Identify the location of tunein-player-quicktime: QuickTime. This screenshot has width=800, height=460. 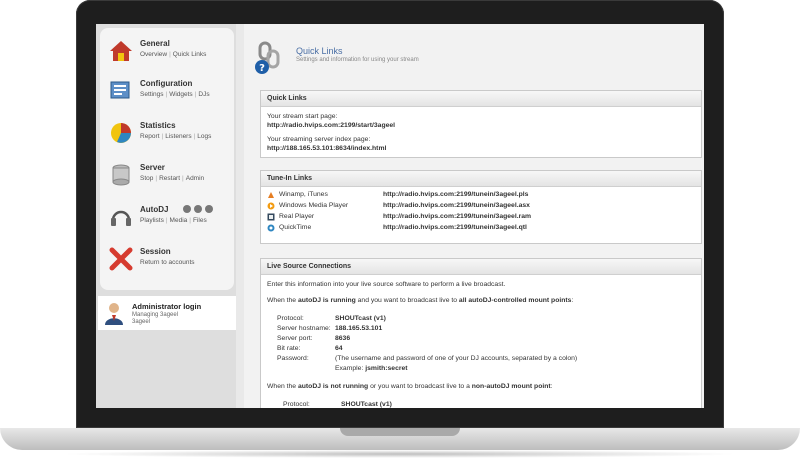
(295, 227).